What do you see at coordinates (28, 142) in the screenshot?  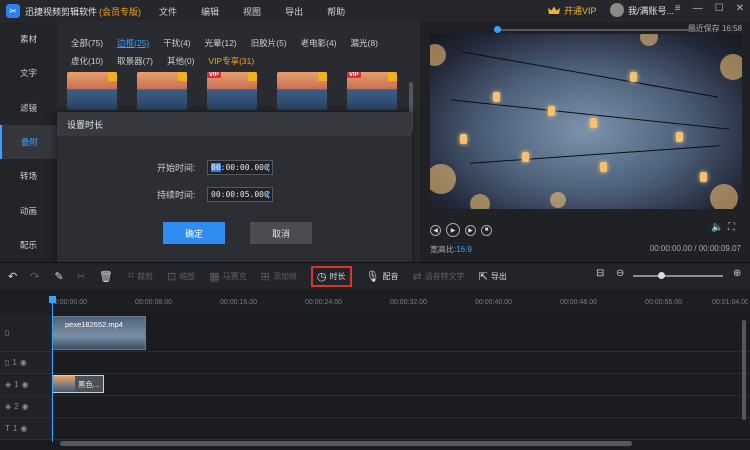 I see `sidebar-item-overlay: 叠附` at bounding box center [28, 142].